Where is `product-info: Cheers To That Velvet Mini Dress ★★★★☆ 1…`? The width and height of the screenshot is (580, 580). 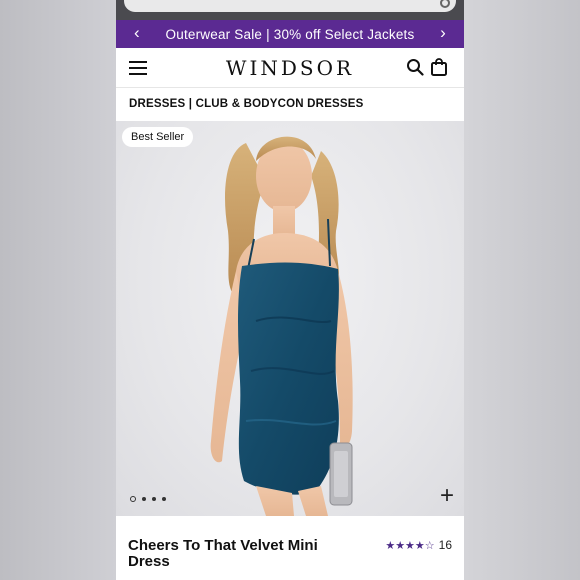
product-info: Cheers To That Velvet Mini Dress ★★★★☆ 1… is located at coordinates (290, 548).